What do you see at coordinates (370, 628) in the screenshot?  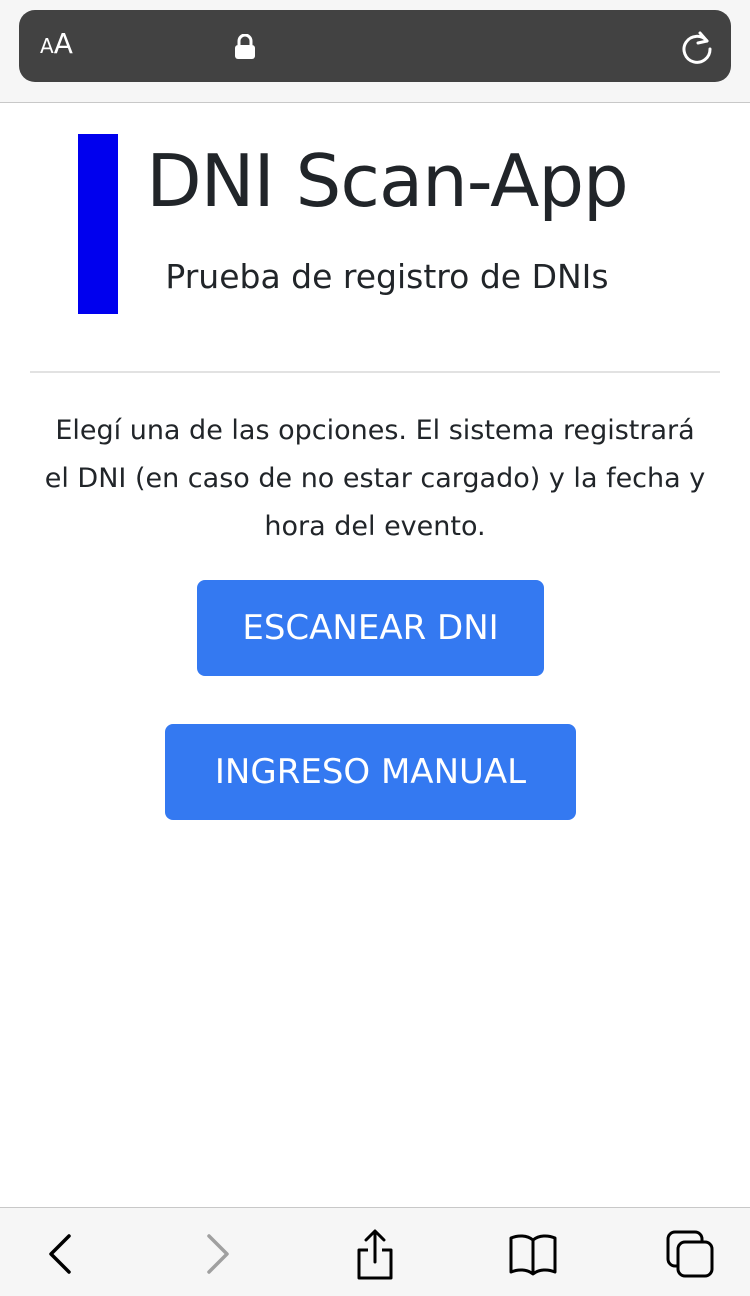 I see `scan-dni-button: ESCANEAR DNI` at bounding box center [370, 628].